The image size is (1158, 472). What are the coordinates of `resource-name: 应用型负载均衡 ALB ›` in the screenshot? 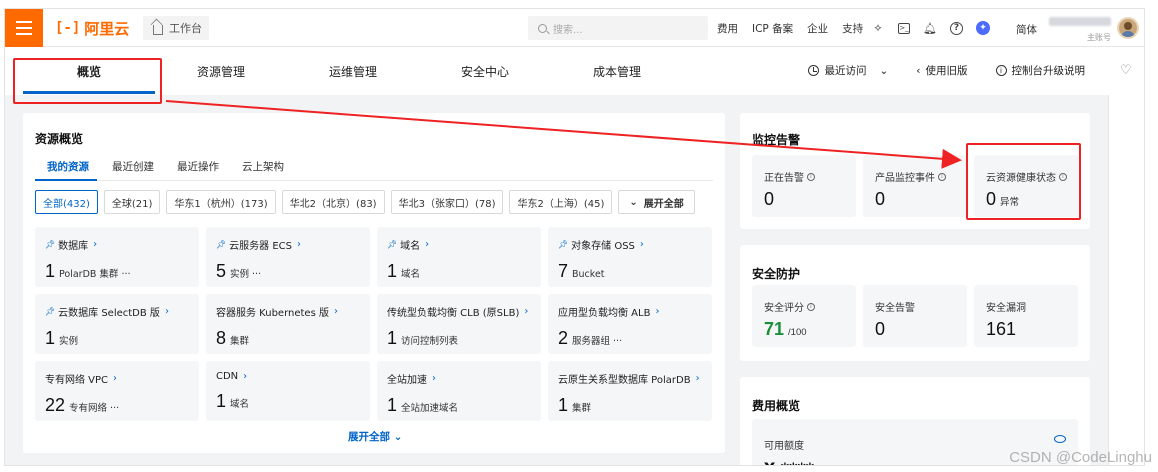 It's located at (630, 311).